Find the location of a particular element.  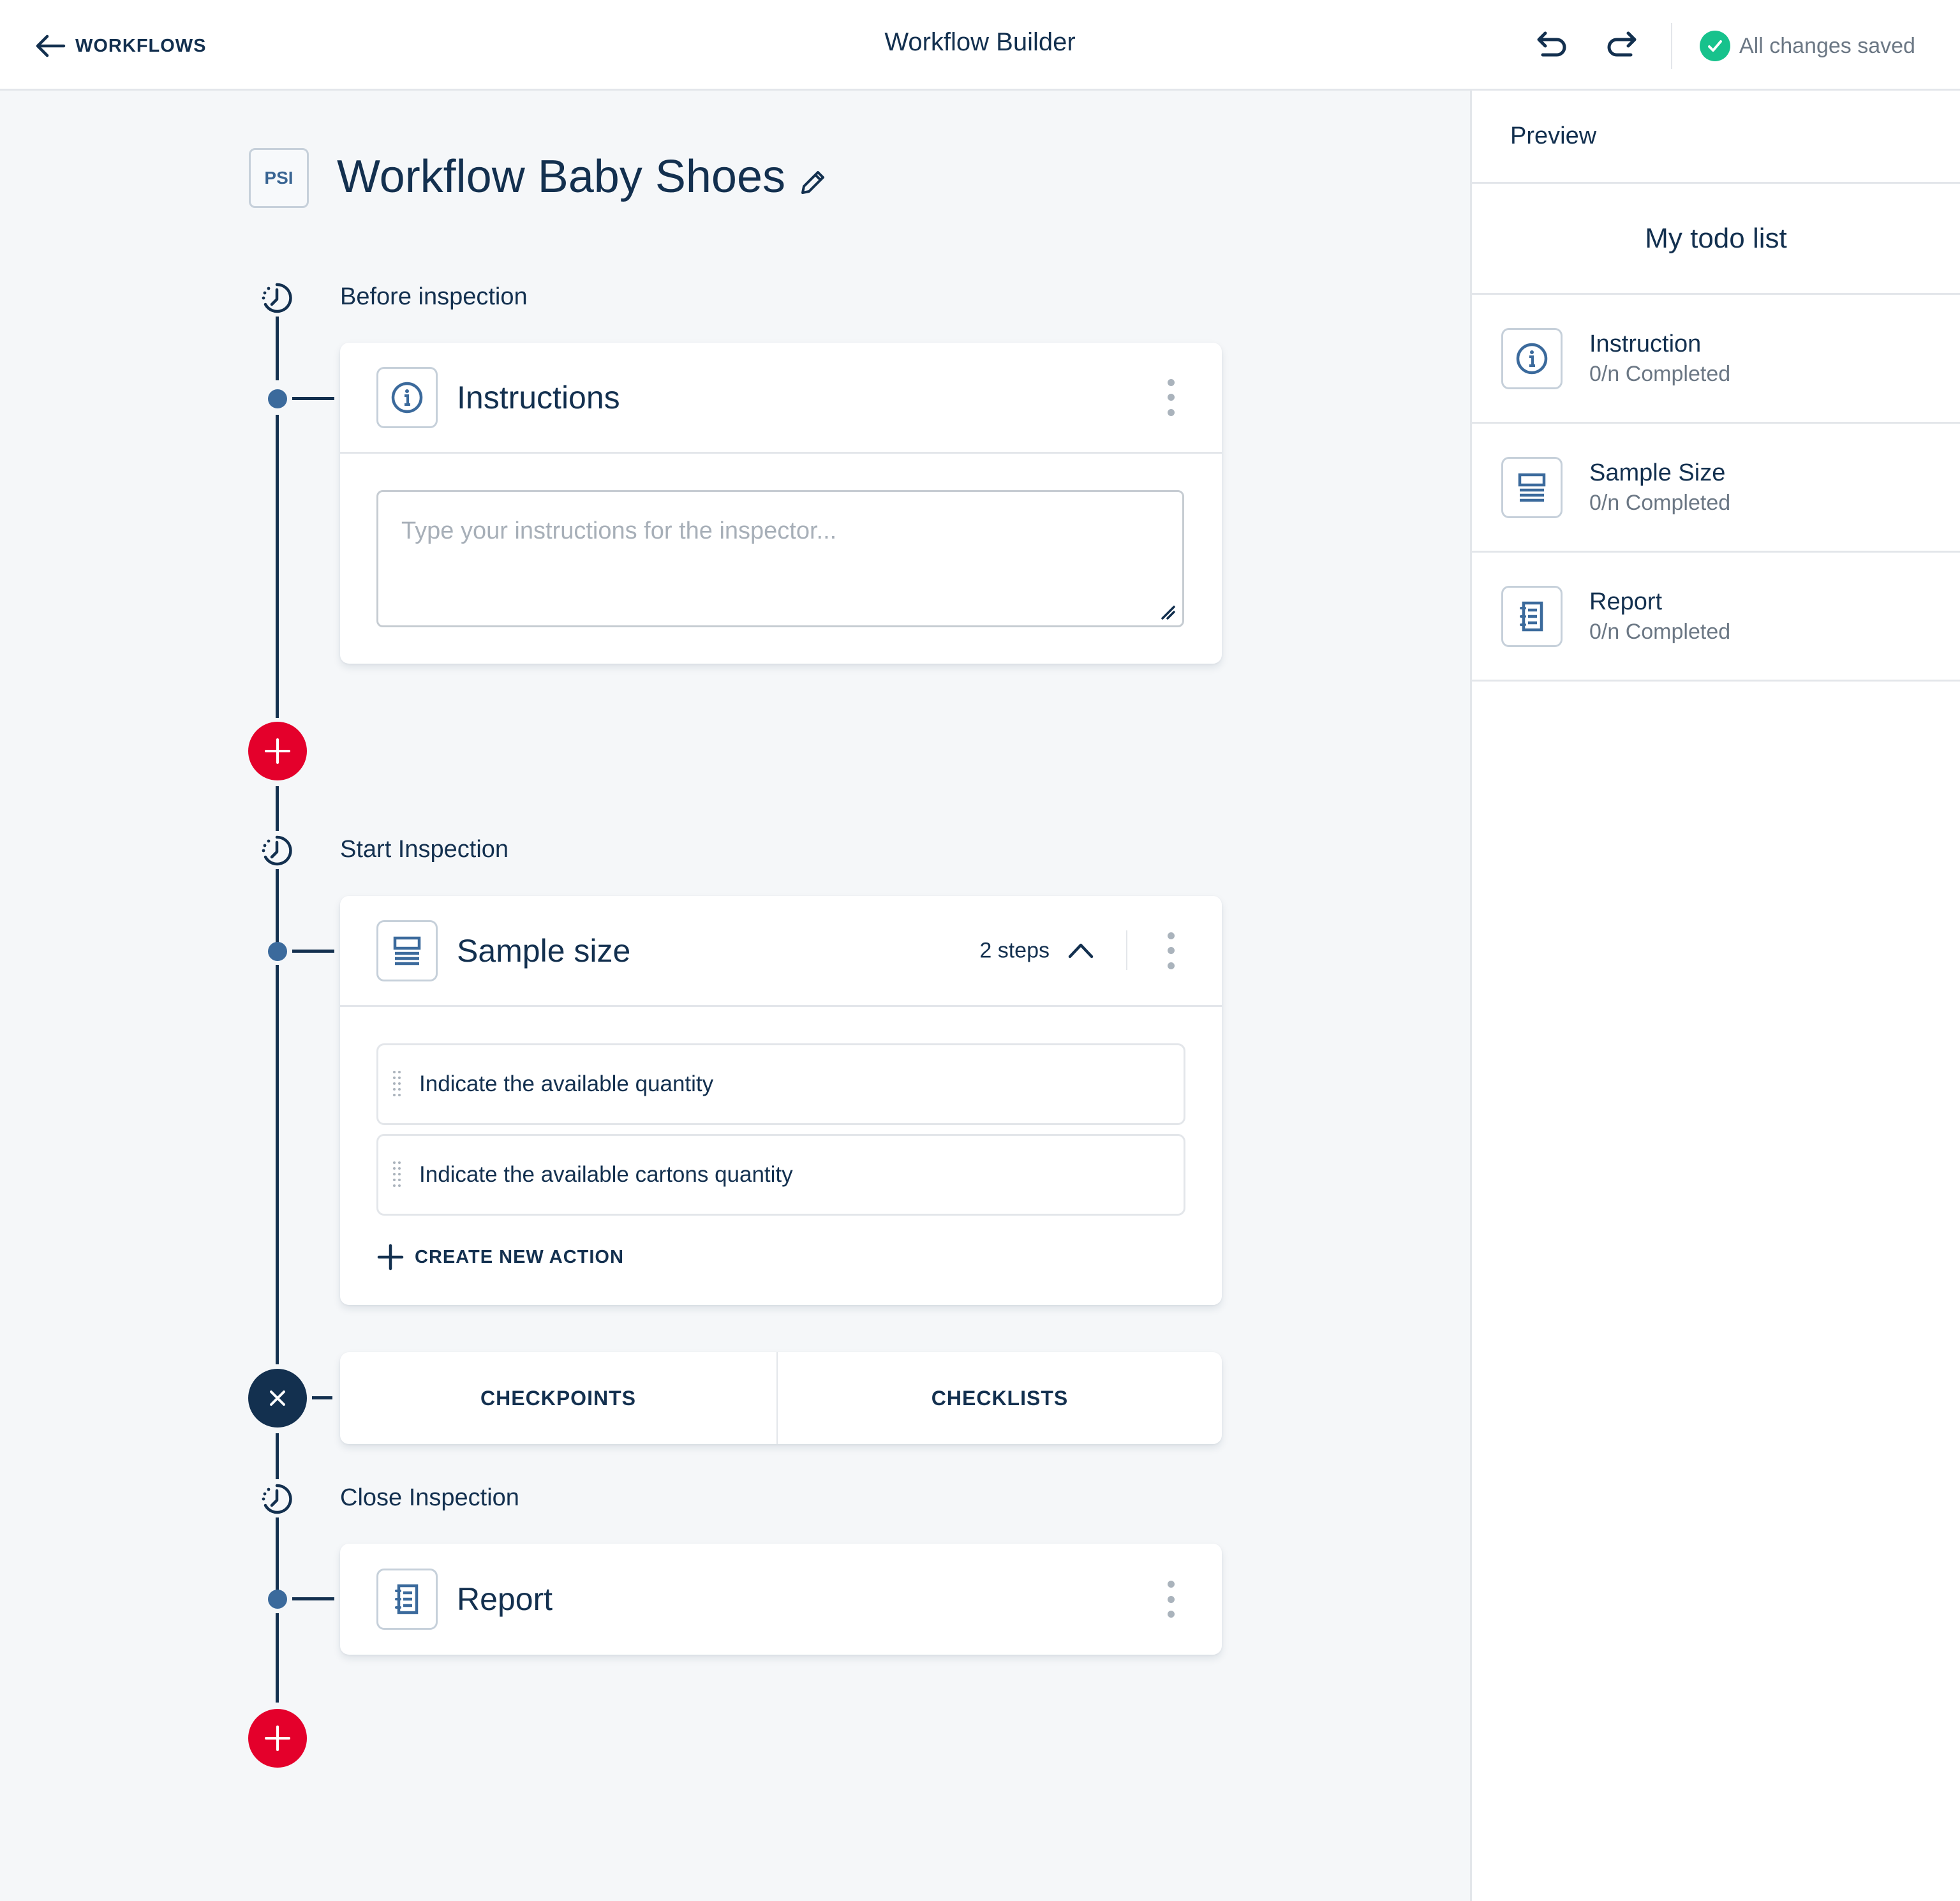

action-text: Indicate the available cartons quantity is located at coordinates (606, 1174).